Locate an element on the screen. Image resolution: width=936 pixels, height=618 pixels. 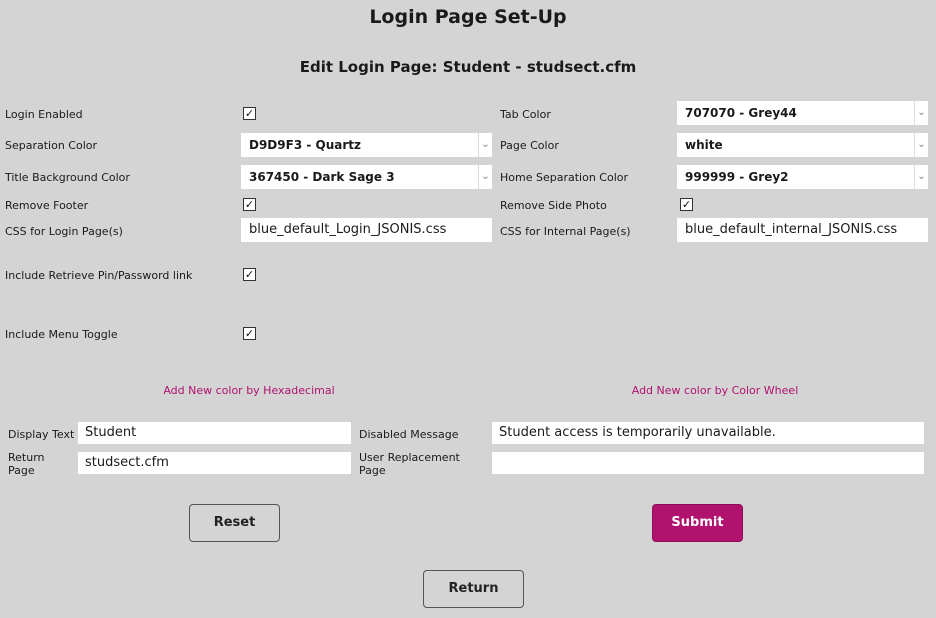
add-color-hex-link: Add New color by Hexadecimal is located at coordinates (249, 390).